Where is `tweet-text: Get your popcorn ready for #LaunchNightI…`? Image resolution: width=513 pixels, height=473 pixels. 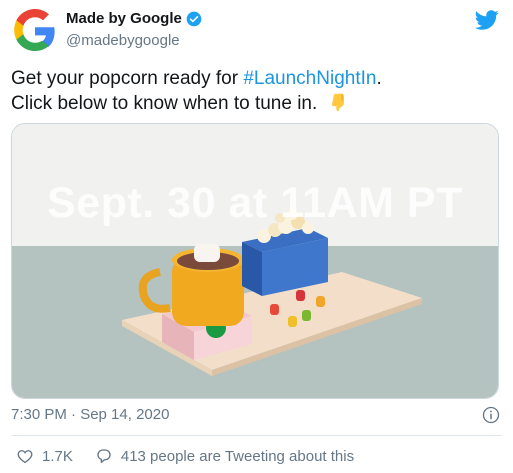 tweet-text: Get your popcorn ready for #LaunchNightI… is located at coordinates (256, 91).